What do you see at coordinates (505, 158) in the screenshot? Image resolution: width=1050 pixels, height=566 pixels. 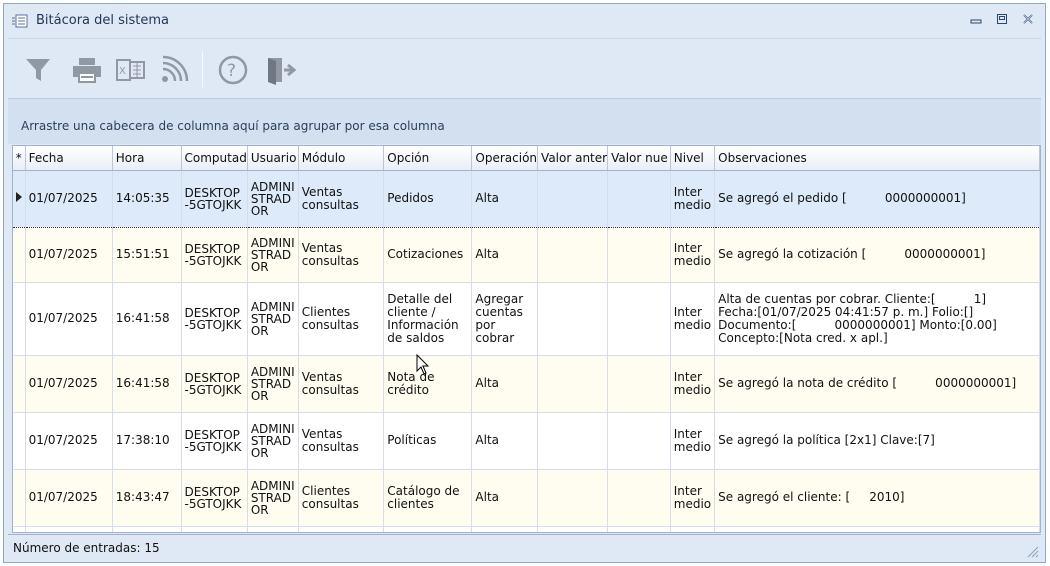 I see `column-header-operacion: Operación` at bounding box center [505, 158].